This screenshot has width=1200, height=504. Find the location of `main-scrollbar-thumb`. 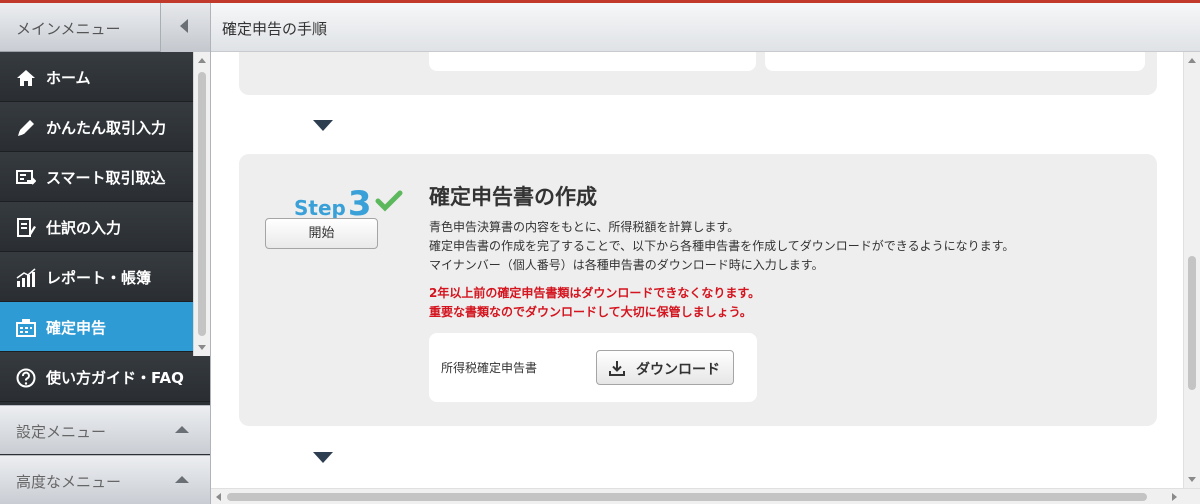

main-scrollbar-thumb is located at coordinates (1192, 323).